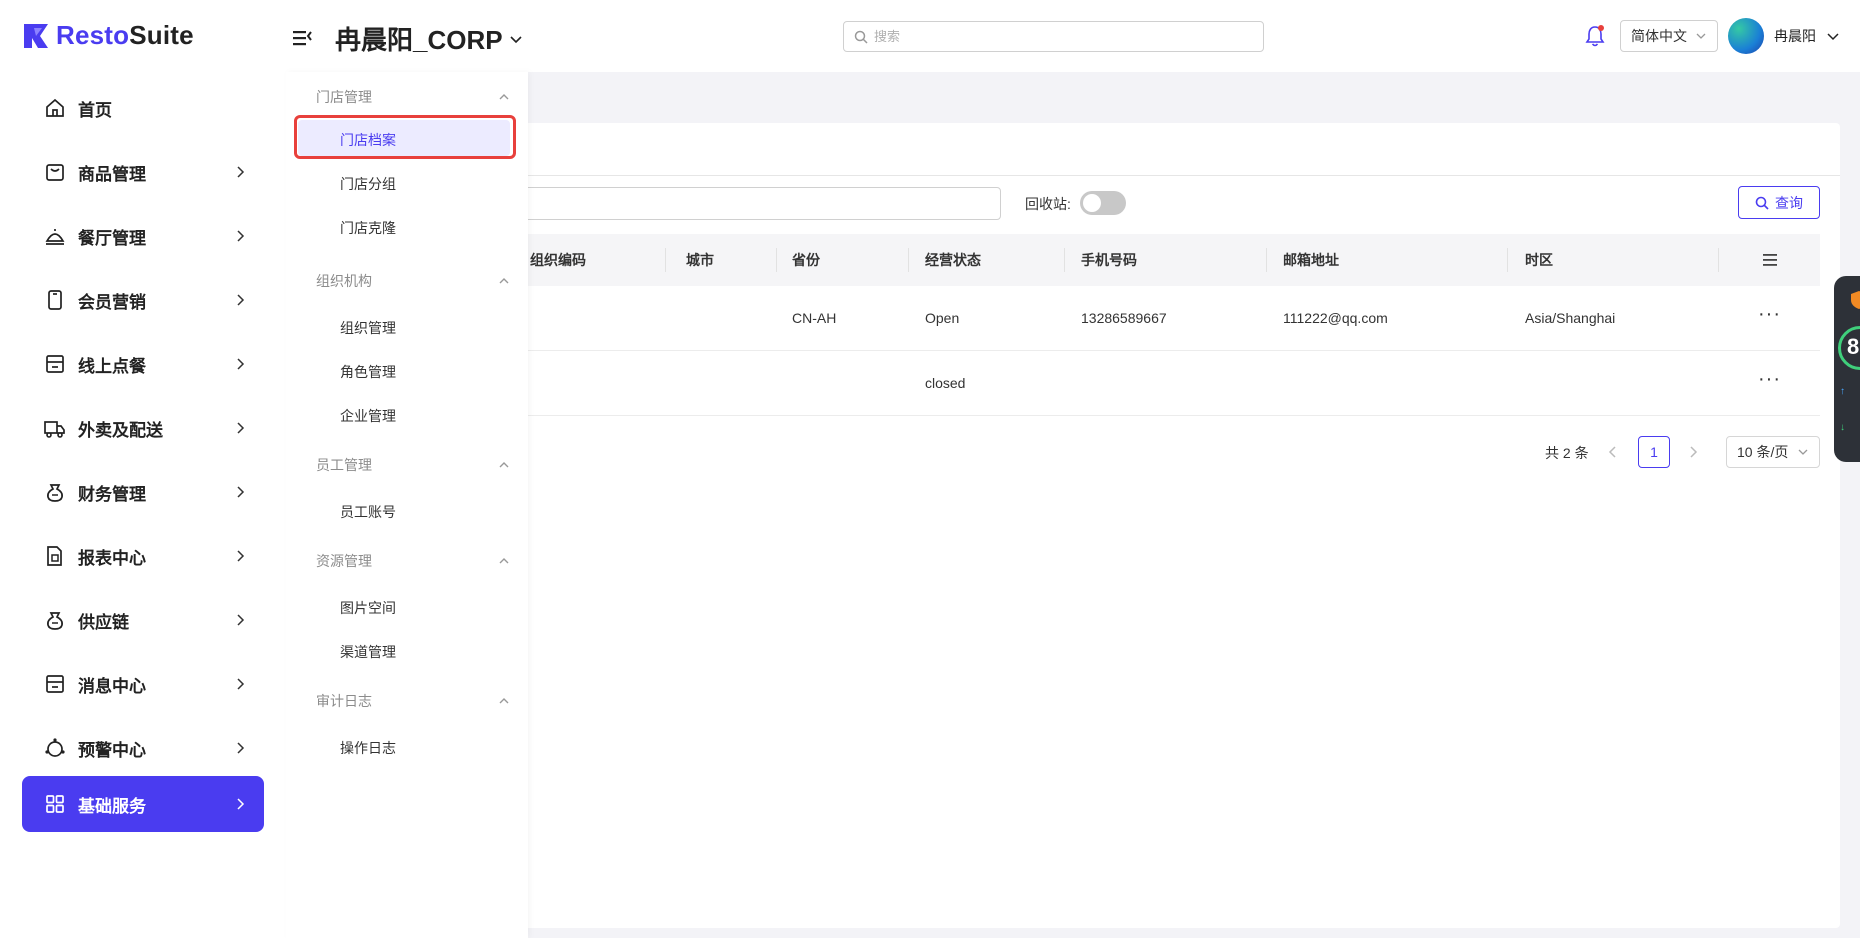 The image size is (1860, 938). What do you see at coordinates (143, 620) in the screenshot?
I see `sidebar-item-supply-chain: 供应链` at bounding box center [143, 620].